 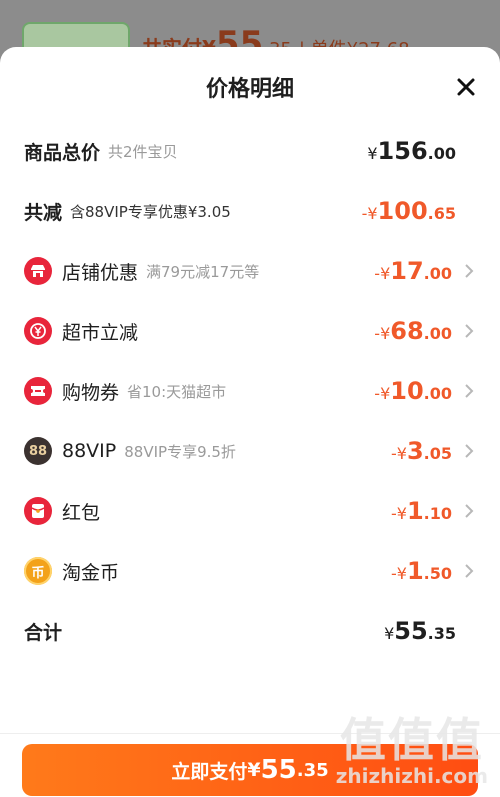 I want to click on sheet-title: 价格明细, so click(x=249, y=89).